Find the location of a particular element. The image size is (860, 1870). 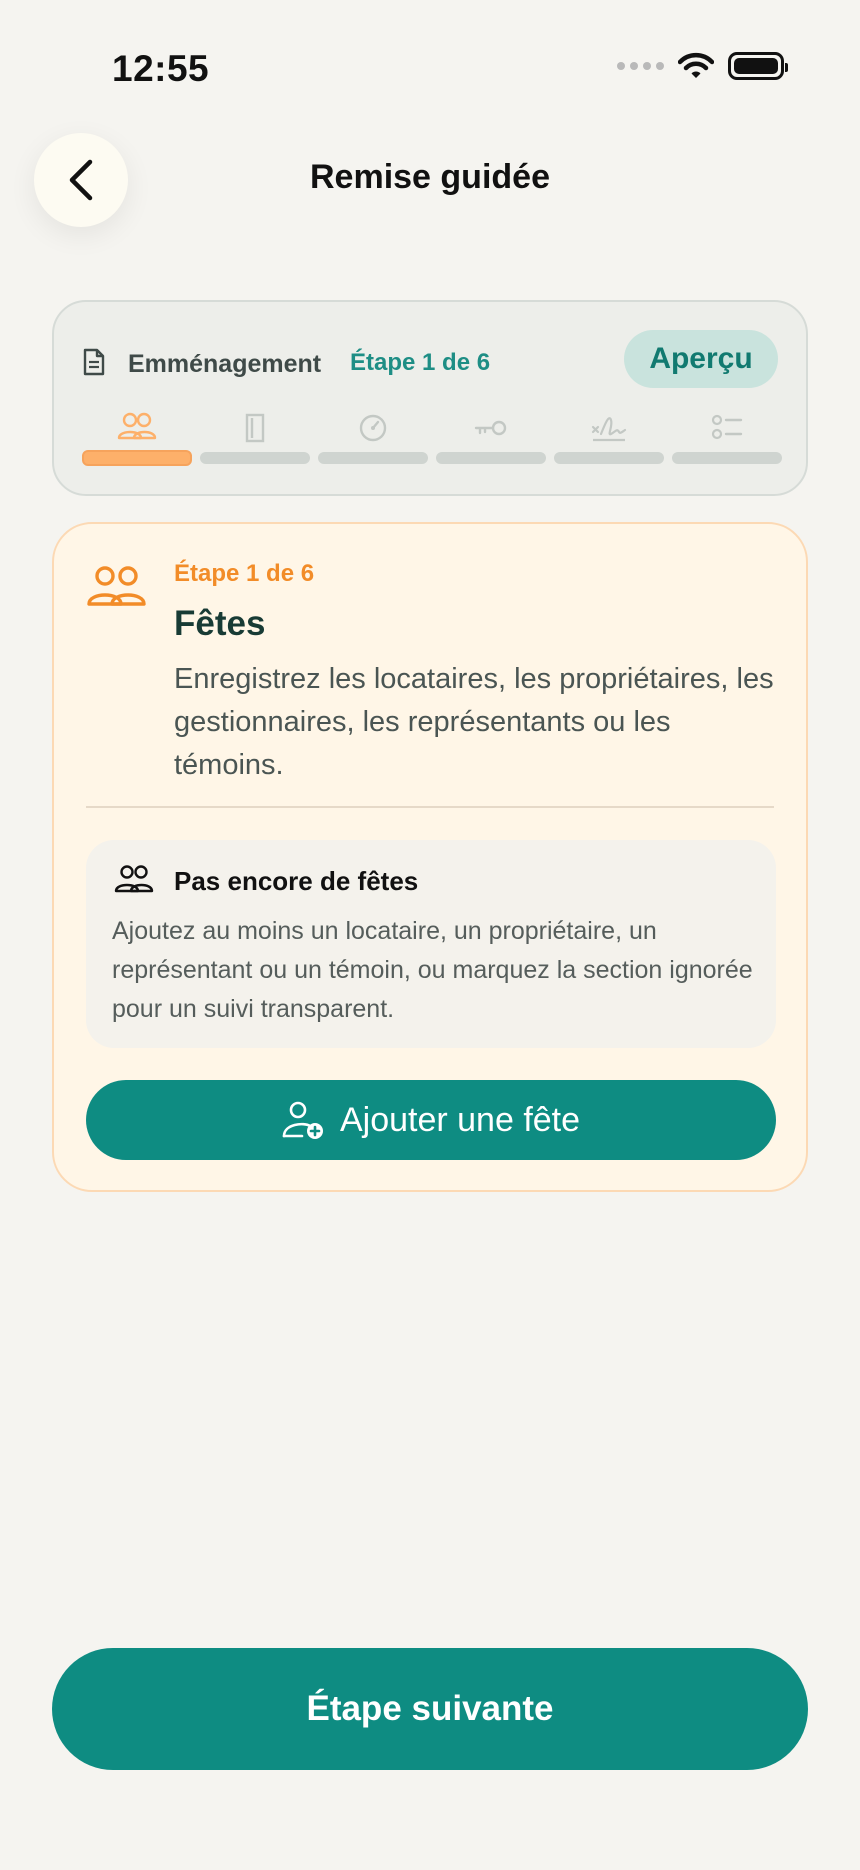

checklist-icon is located at coordinates (727, 427).